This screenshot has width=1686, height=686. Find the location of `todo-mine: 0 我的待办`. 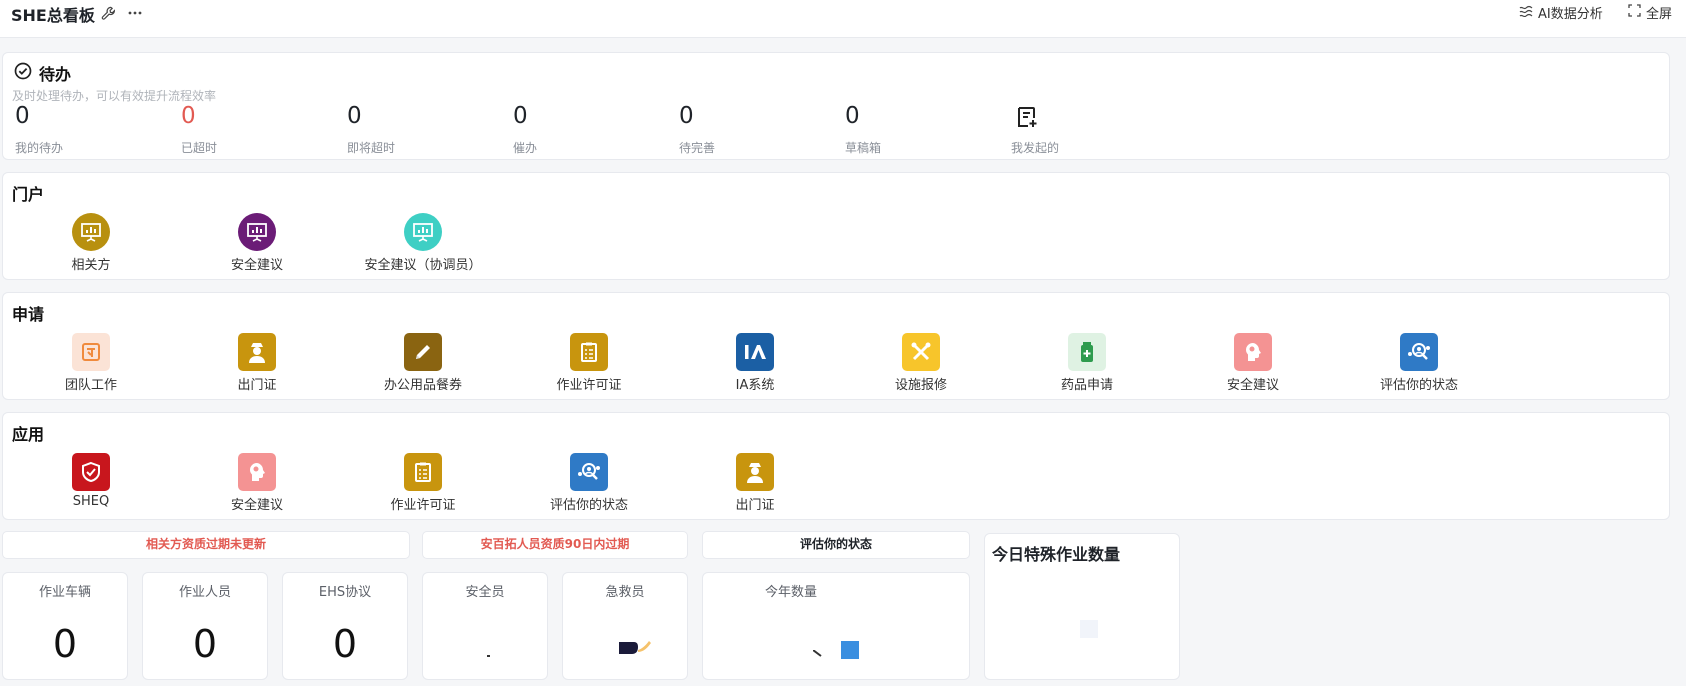

todo-mine: 0 我的待办 is located at coordinates (81, 130).